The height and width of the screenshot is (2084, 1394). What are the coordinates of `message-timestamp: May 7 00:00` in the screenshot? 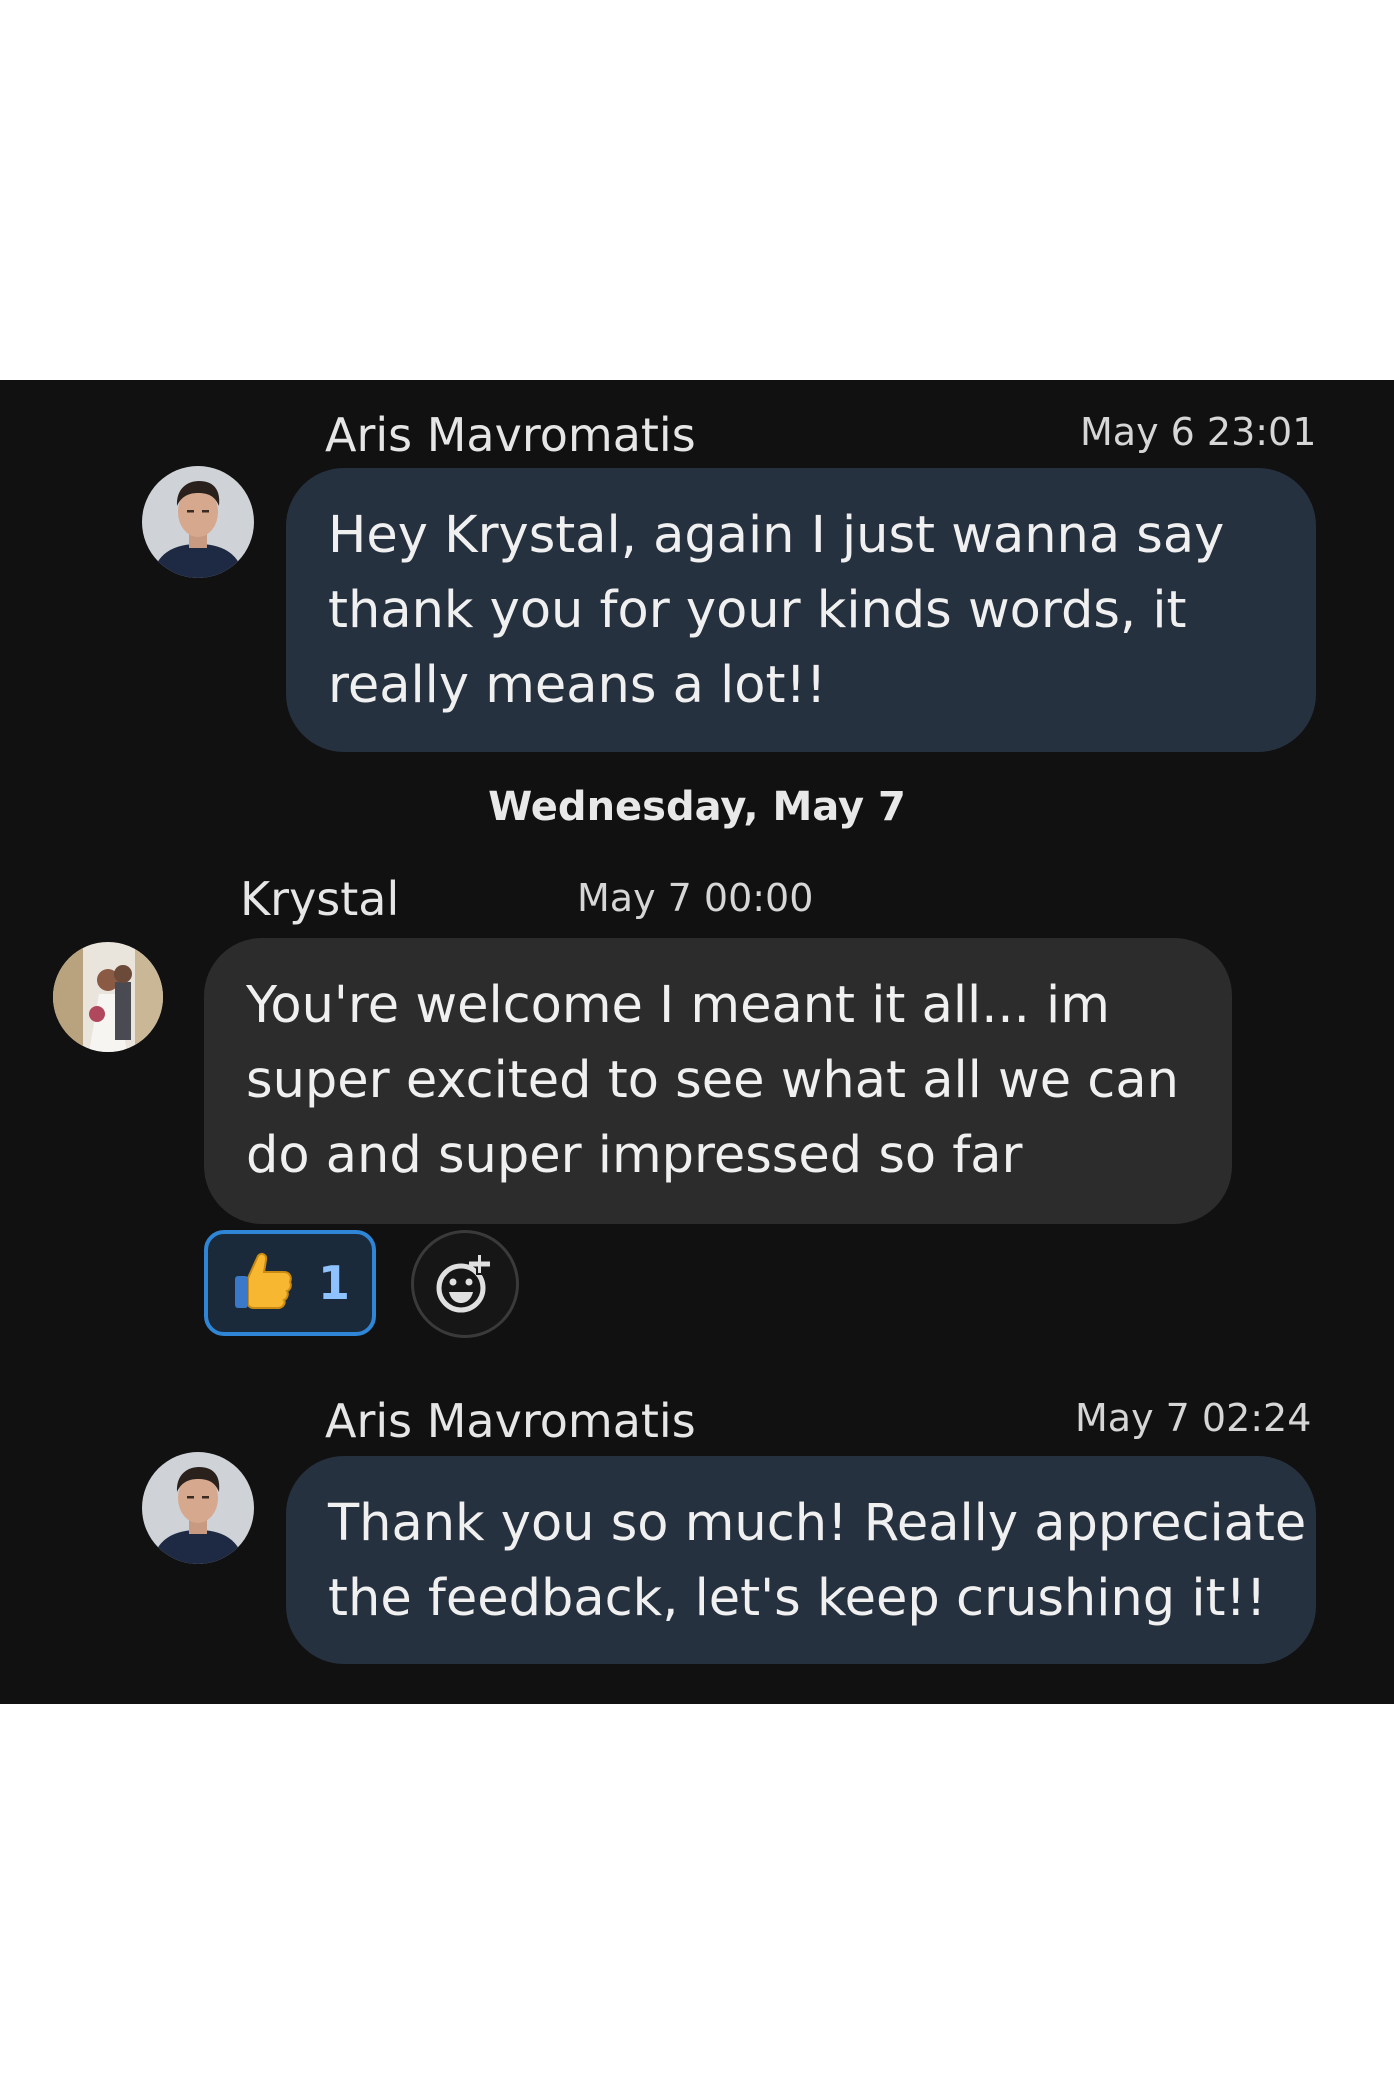 It's located at (695, 898).